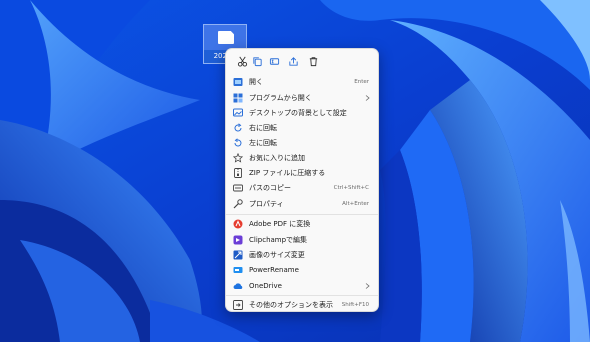  I want to click on image-file-icon, so click(226, 37).